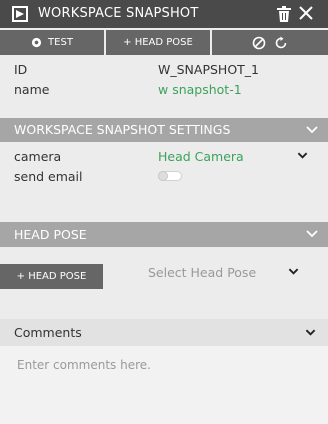 The height and width of the screenshot is (424, 328). What do you see at coordinates (302, 155) in the screenshot?
I see `camera-chevron-down-icon` at bounding box center [302, 155].